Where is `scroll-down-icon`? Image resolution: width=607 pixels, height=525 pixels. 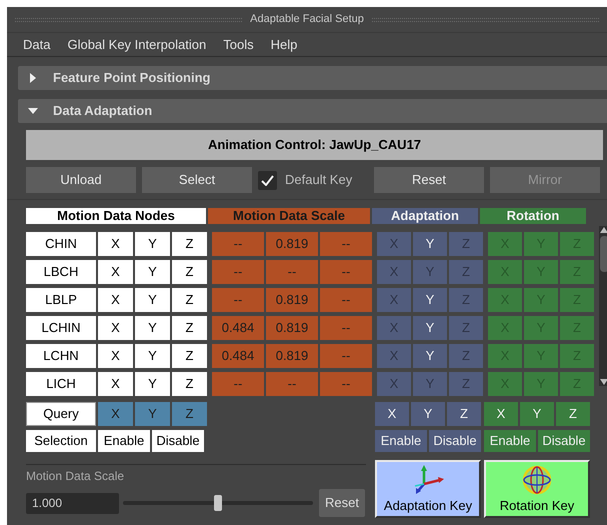
scroll-down-icon is located at coordinates (603, 382).